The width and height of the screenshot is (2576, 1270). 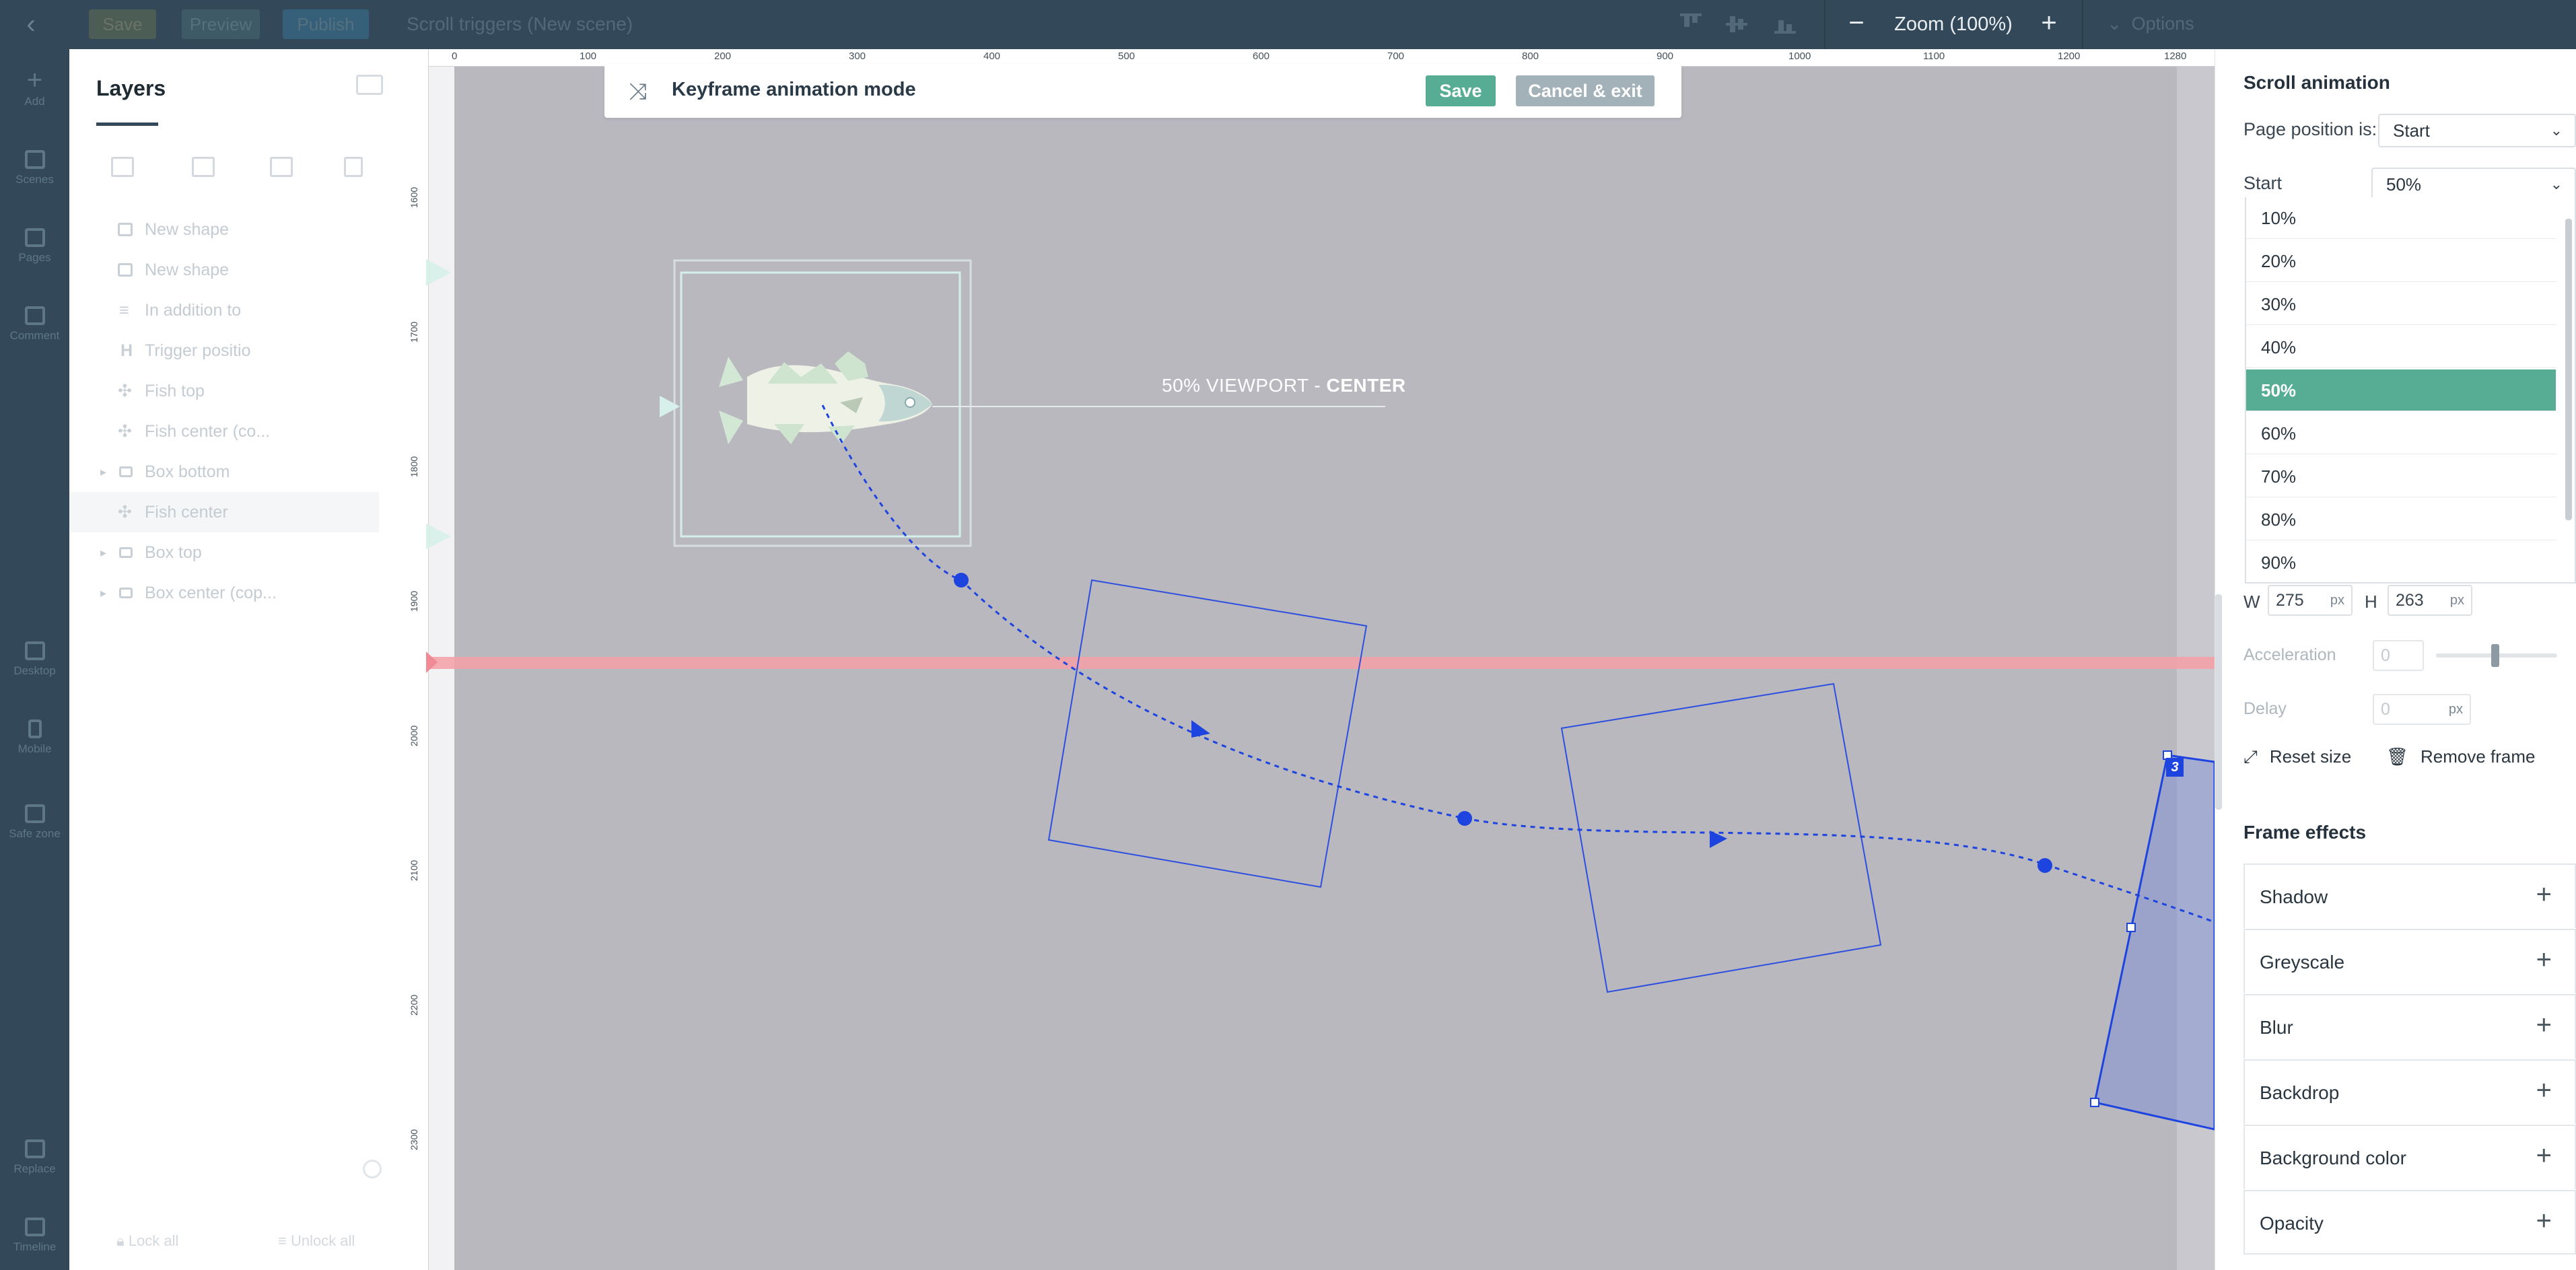 I want to click on resize-arrows-icon: ⤢, so click(x=2250, y=756).